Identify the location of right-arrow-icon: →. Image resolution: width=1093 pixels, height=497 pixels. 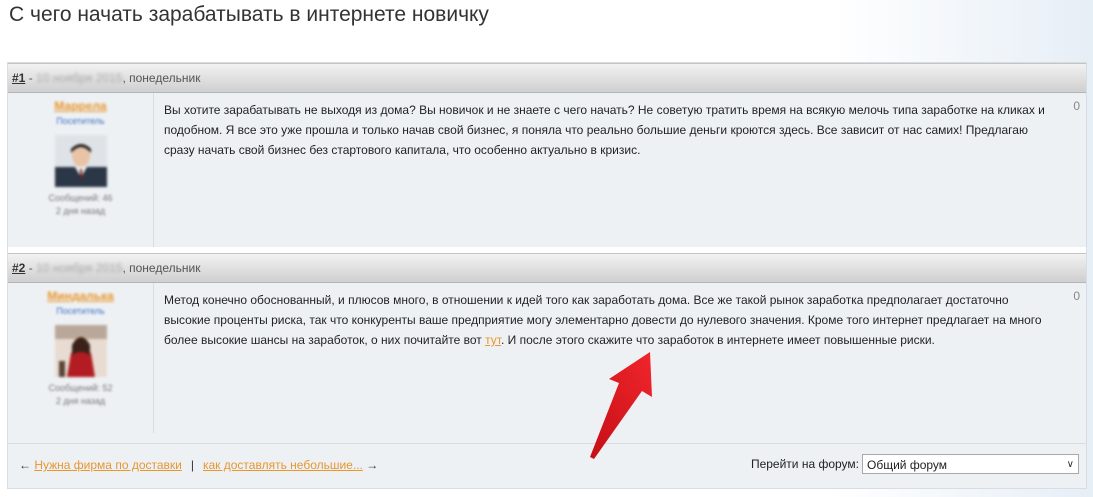
(372, 465).